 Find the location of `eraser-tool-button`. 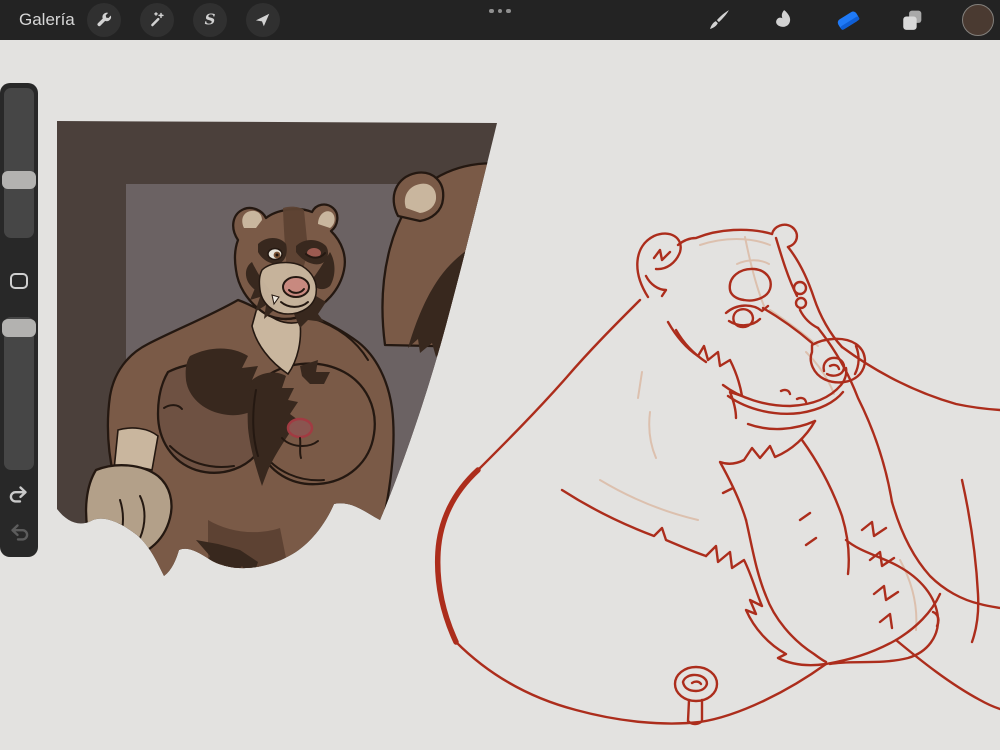

eraser-tool-button is located at coordinates (848, 20).